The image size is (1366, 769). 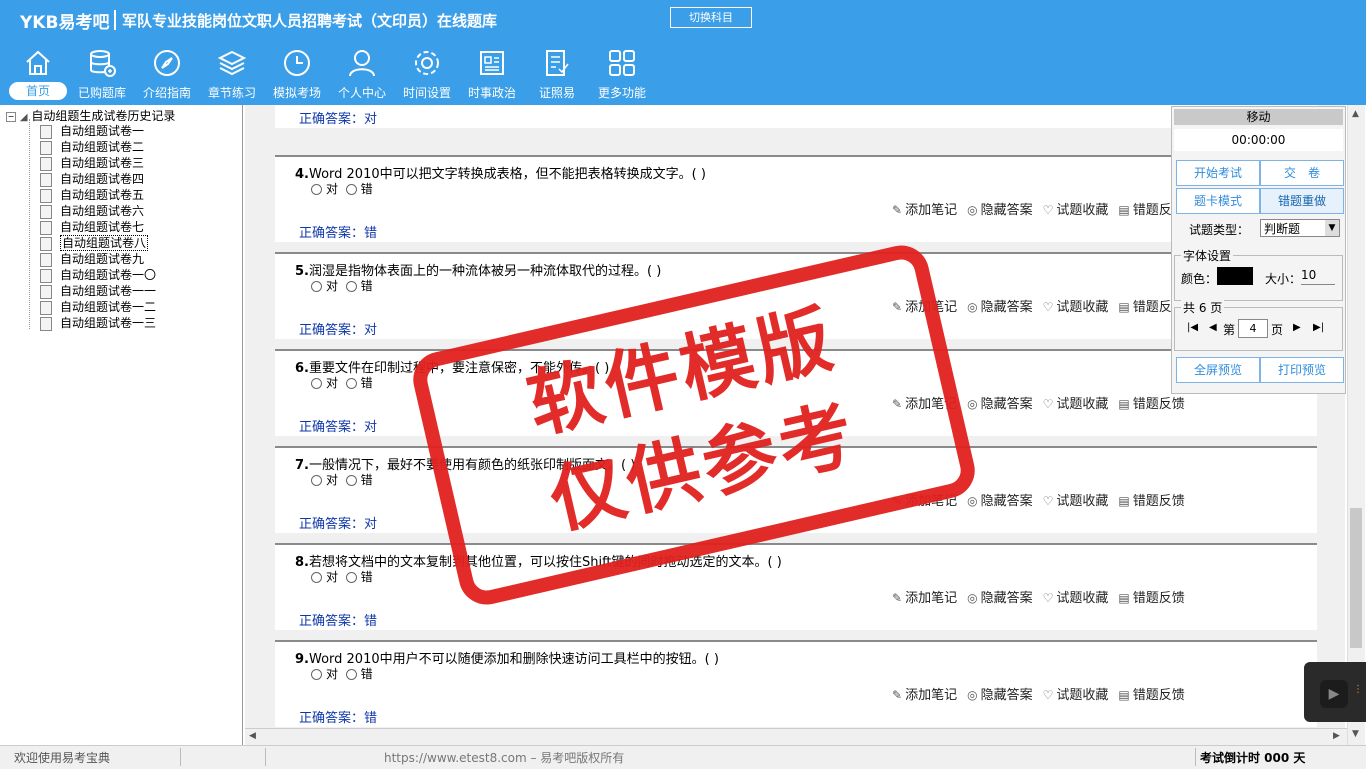 What do you see at coordinates (1332, 228) in the screenshot?
I see `chevron-down-icon: ▼` at bounding box center [1332, 228].